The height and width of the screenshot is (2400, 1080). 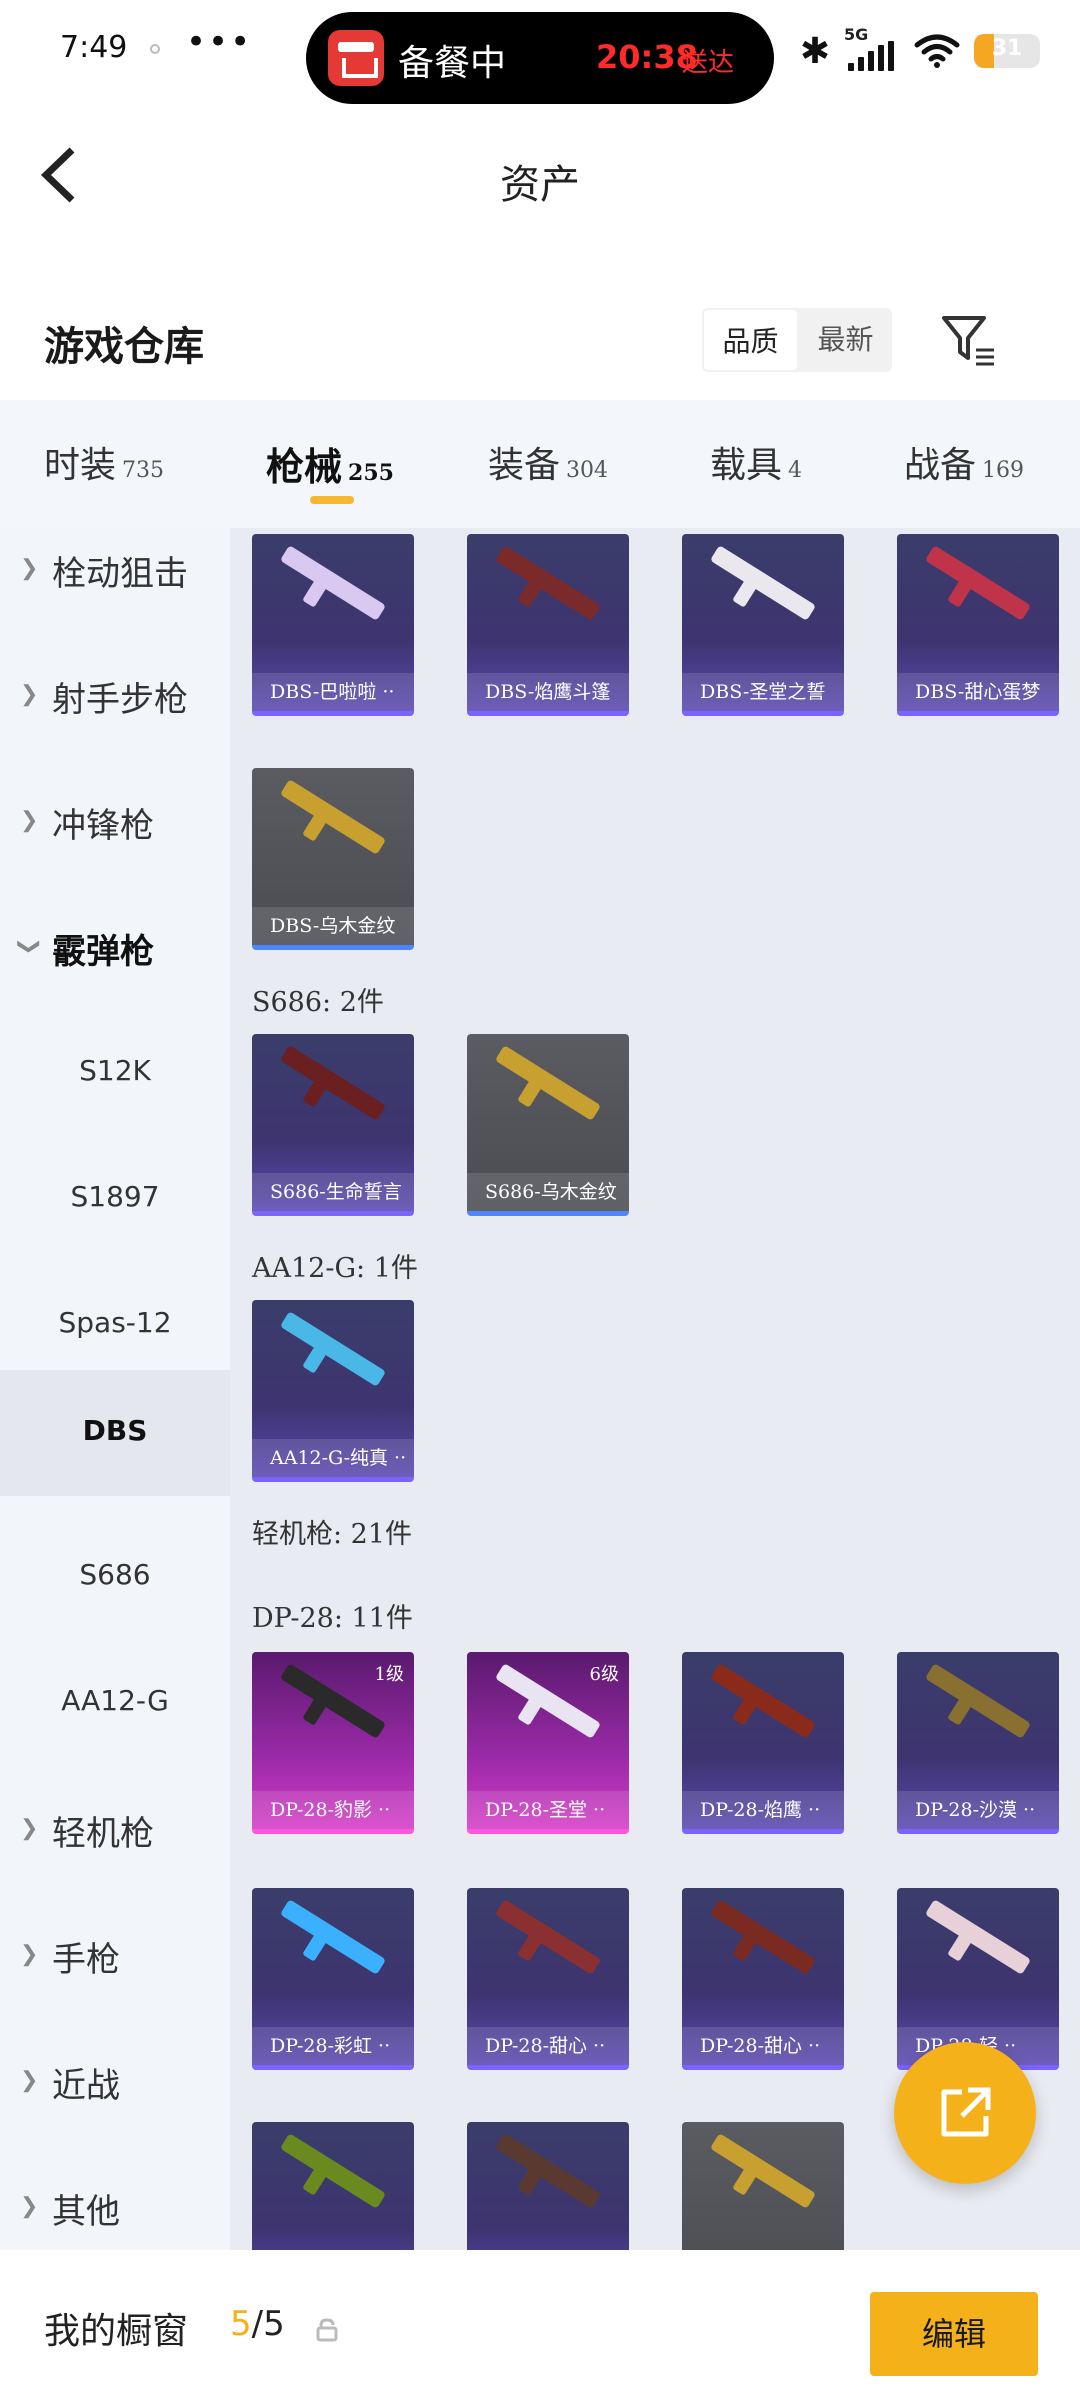 I want to click on store-icon, so click(x=356, y=58).